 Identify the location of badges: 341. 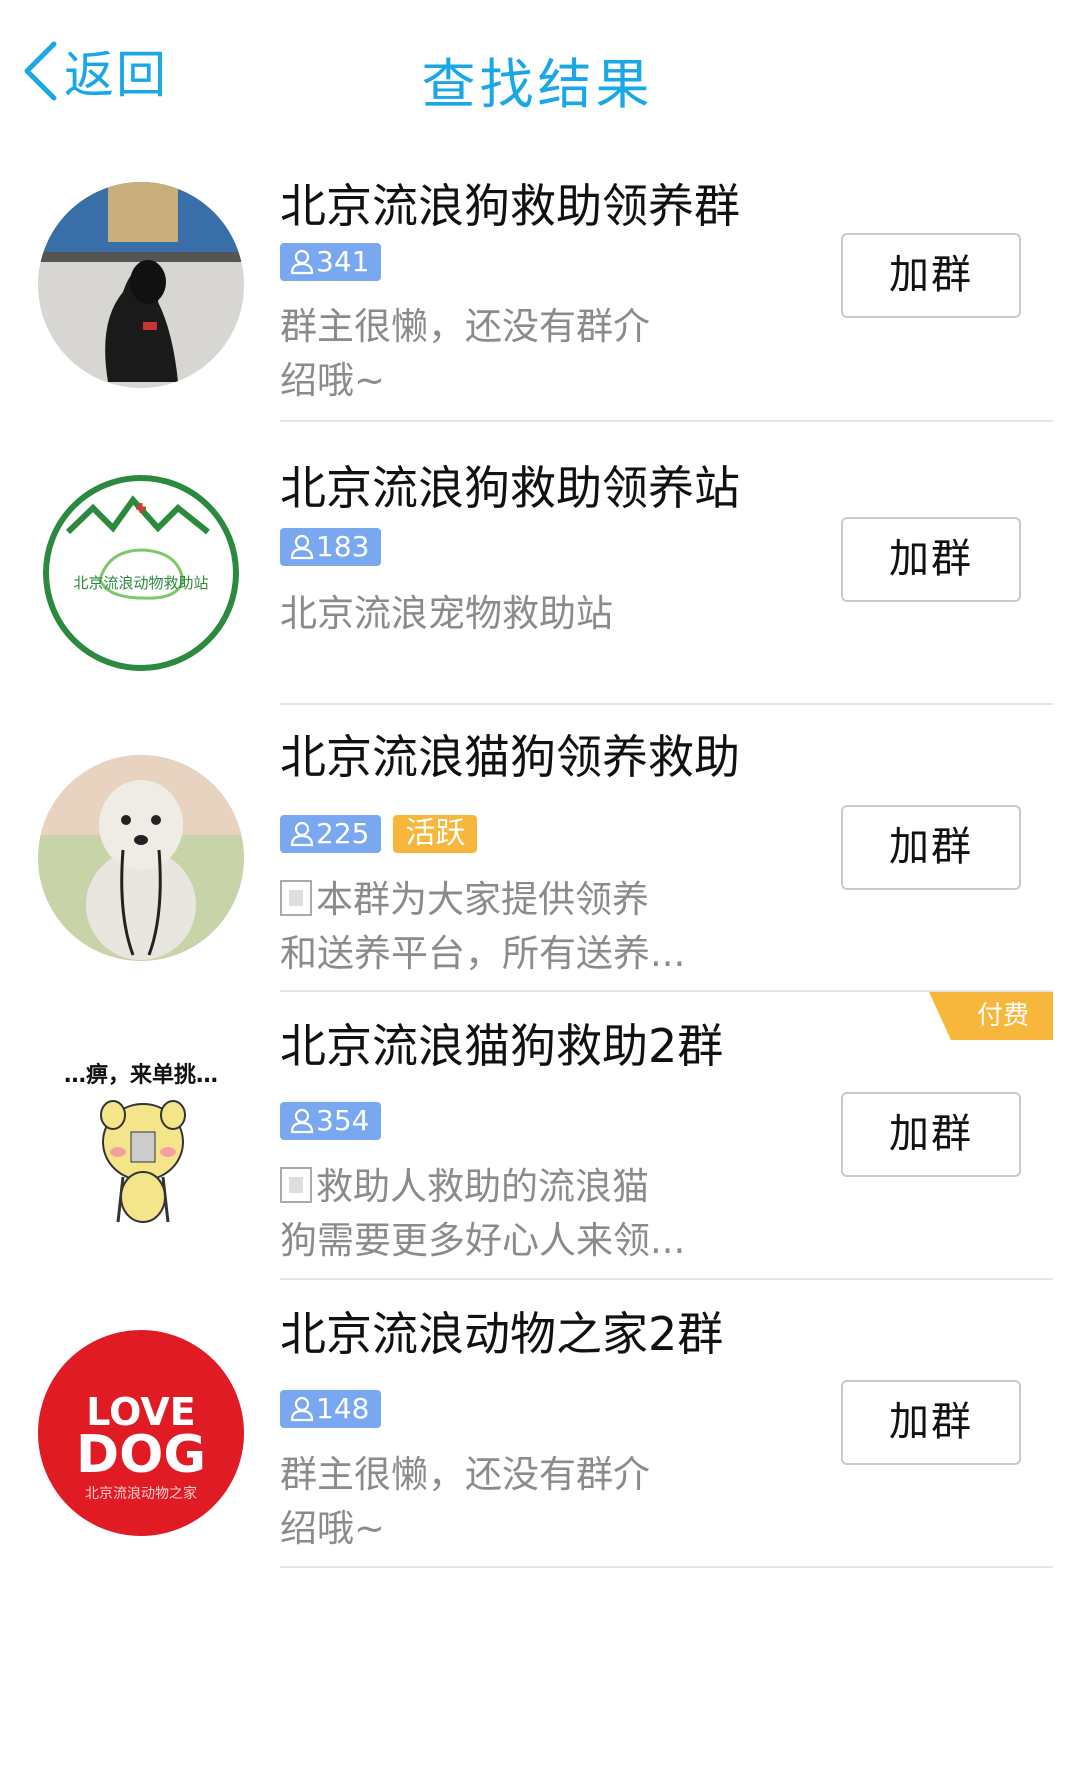
(331, 262).